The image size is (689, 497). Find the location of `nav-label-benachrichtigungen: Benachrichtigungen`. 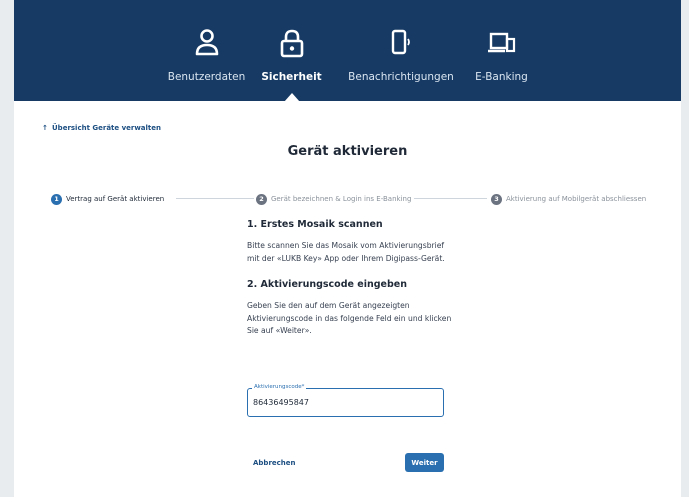

nav-label-benachrichtigungen: Benachrichtigungen is located at coordinates (401, 77).